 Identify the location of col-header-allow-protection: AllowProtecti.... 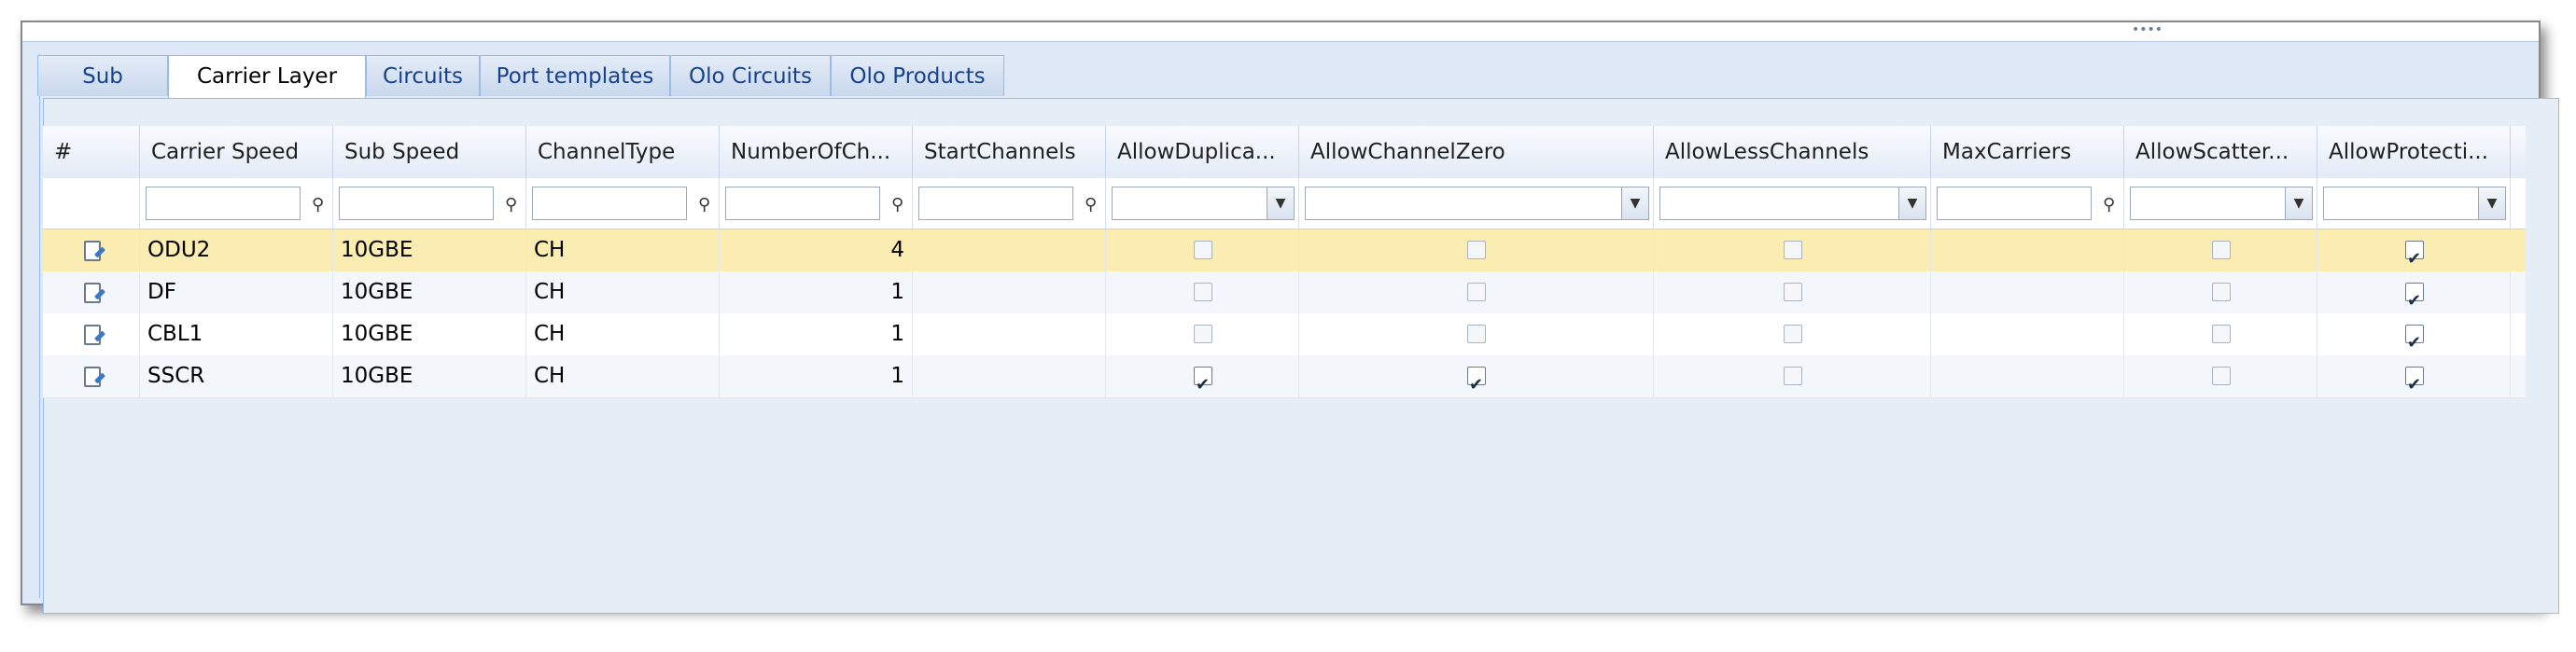
(2414, 152).